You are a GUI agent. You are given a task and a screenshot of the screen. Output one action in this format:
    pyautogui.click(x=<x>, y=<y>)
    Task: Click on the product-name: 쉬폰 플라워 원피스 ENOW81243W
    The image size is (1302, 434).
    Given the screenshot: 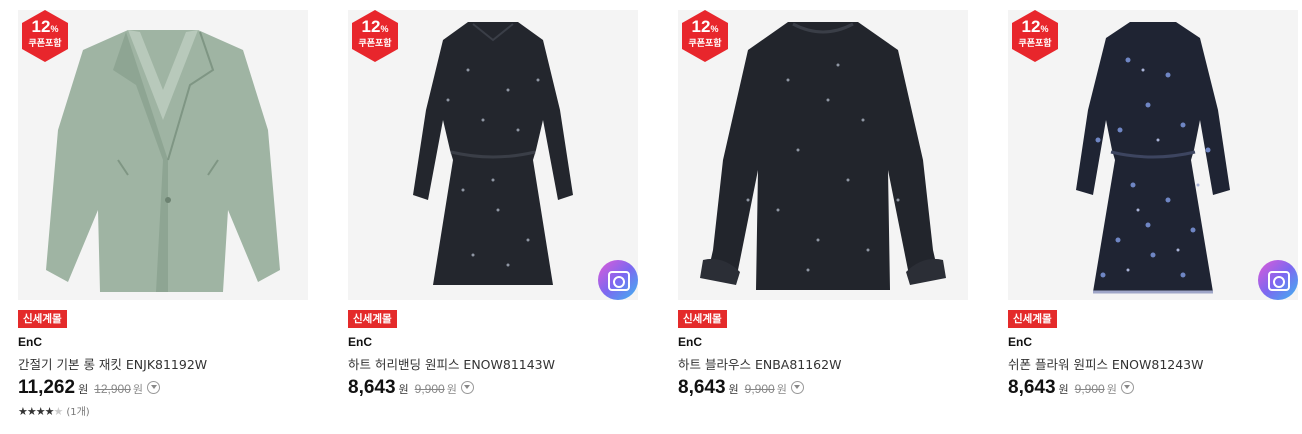 What is the action you would take?
    pyautogui.click(x=1106, y=363)
    